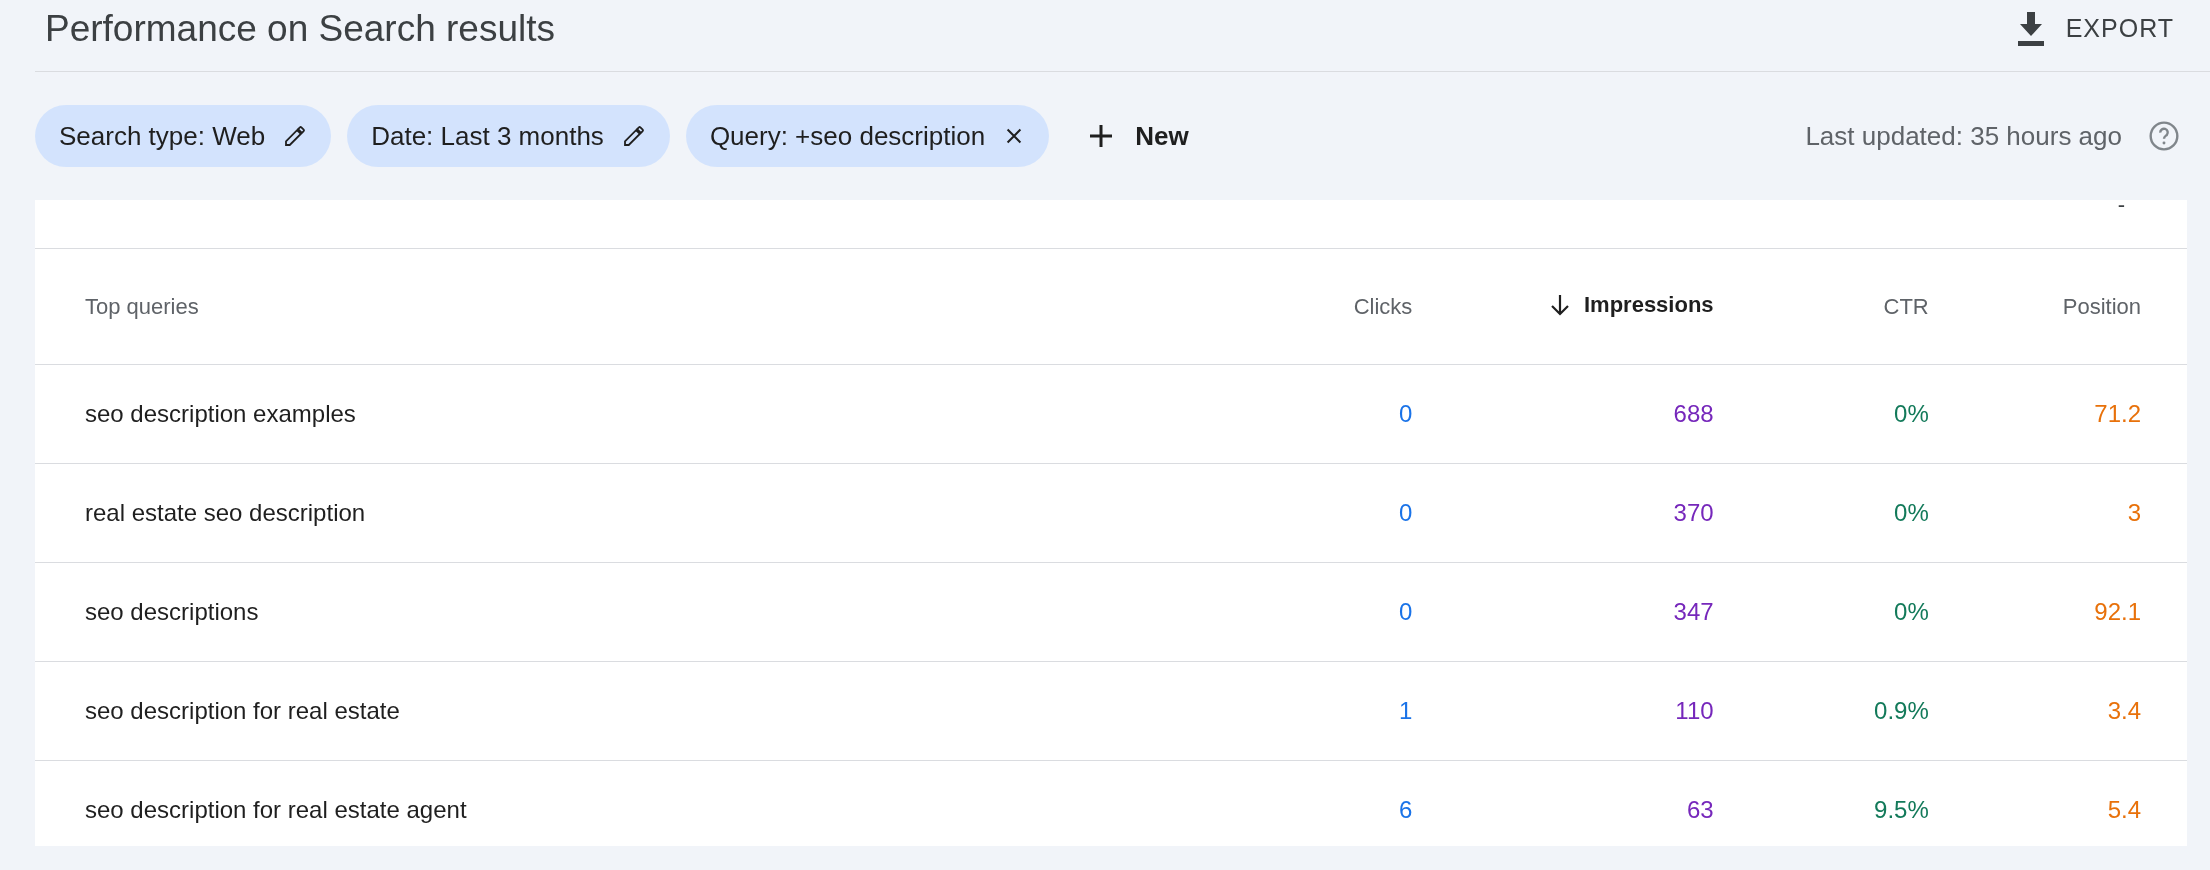 Image resolution: width=2210 pixels, height=870 pixels. I want to click on metric-cell: 92.1, so click(2057, 612).